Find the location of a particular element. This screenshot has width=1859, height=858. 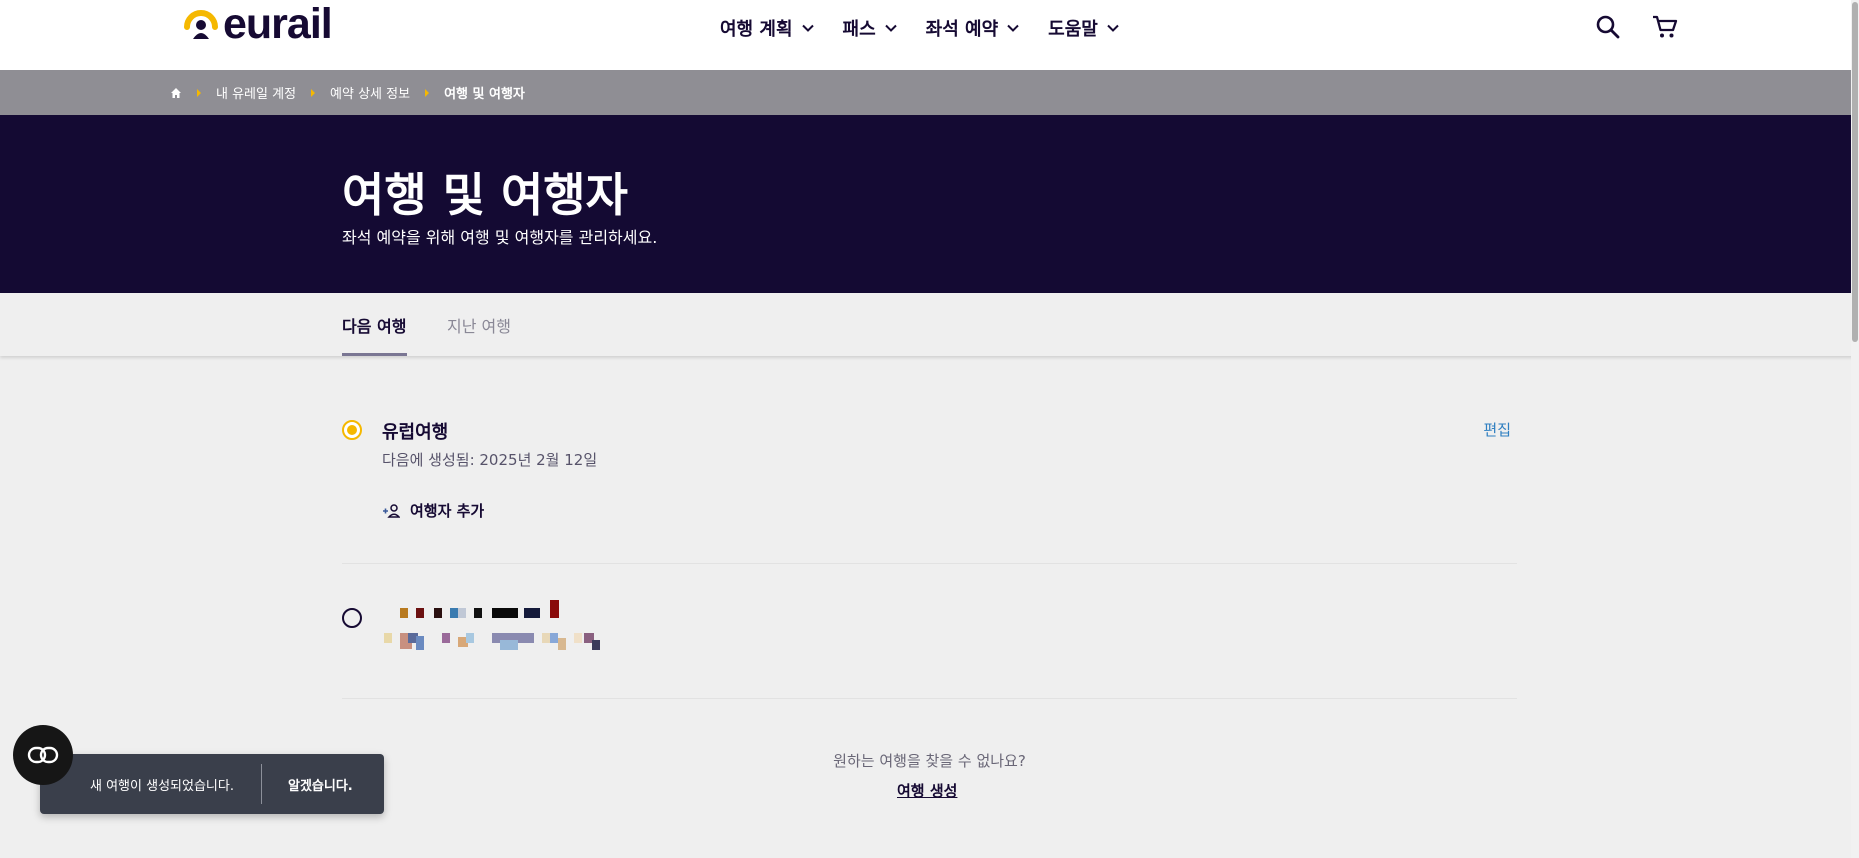

page-title: 여행 및 여행자 is located at coordinates (485, 195).